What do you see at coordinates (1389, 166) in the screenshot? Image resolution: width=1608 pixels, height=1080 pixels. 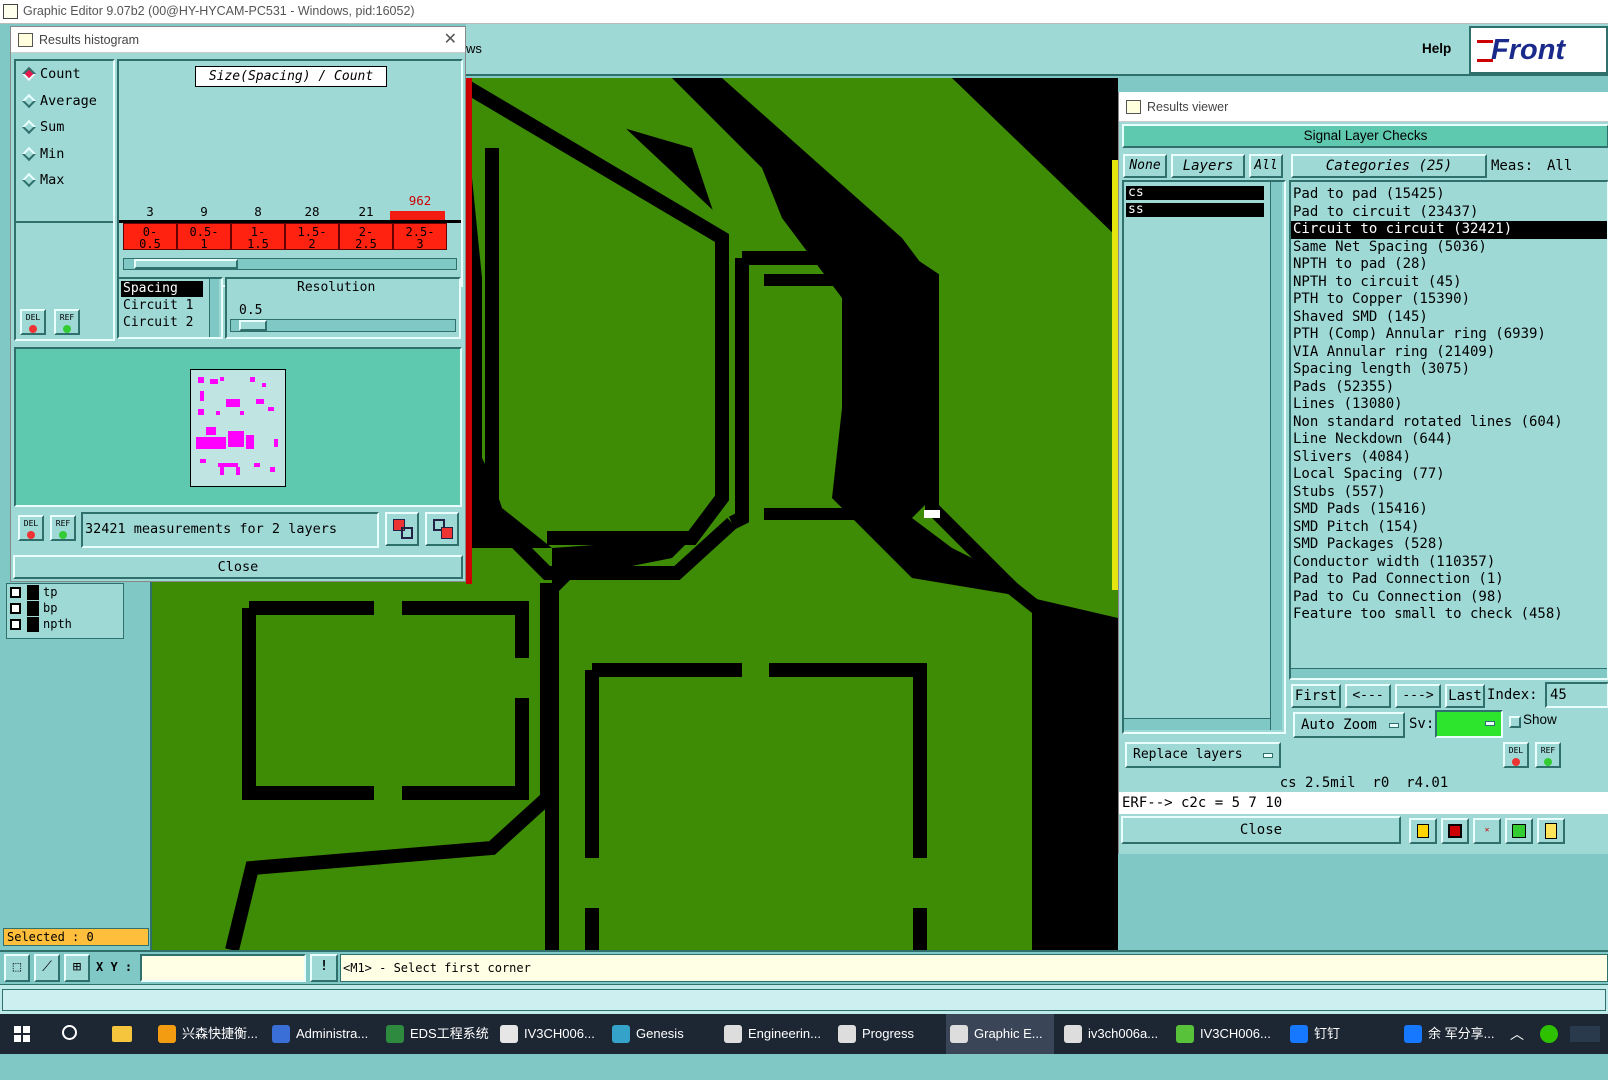 I see `categories-button: Categories (25)` at bounding box center [1389, 166].